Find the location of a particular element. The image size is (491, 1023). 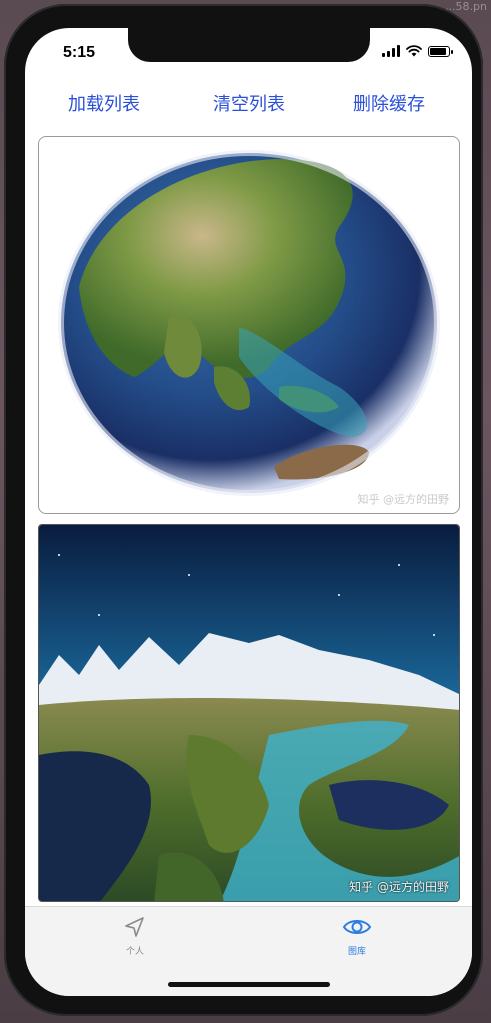

status-icons is located at coordinates (417, 51).